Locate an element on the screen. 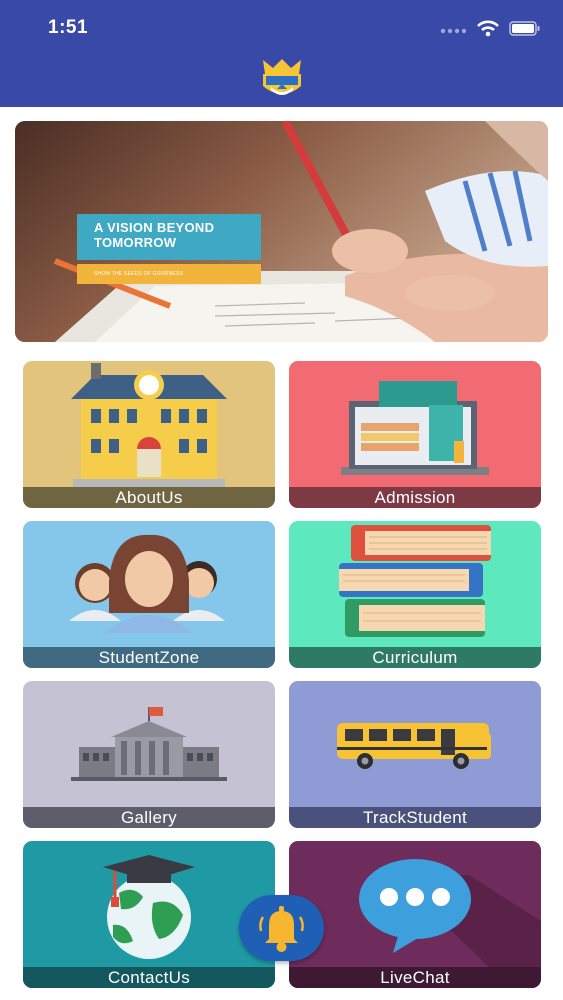  chat-bubble-icon is located at coordinates (450, 913).